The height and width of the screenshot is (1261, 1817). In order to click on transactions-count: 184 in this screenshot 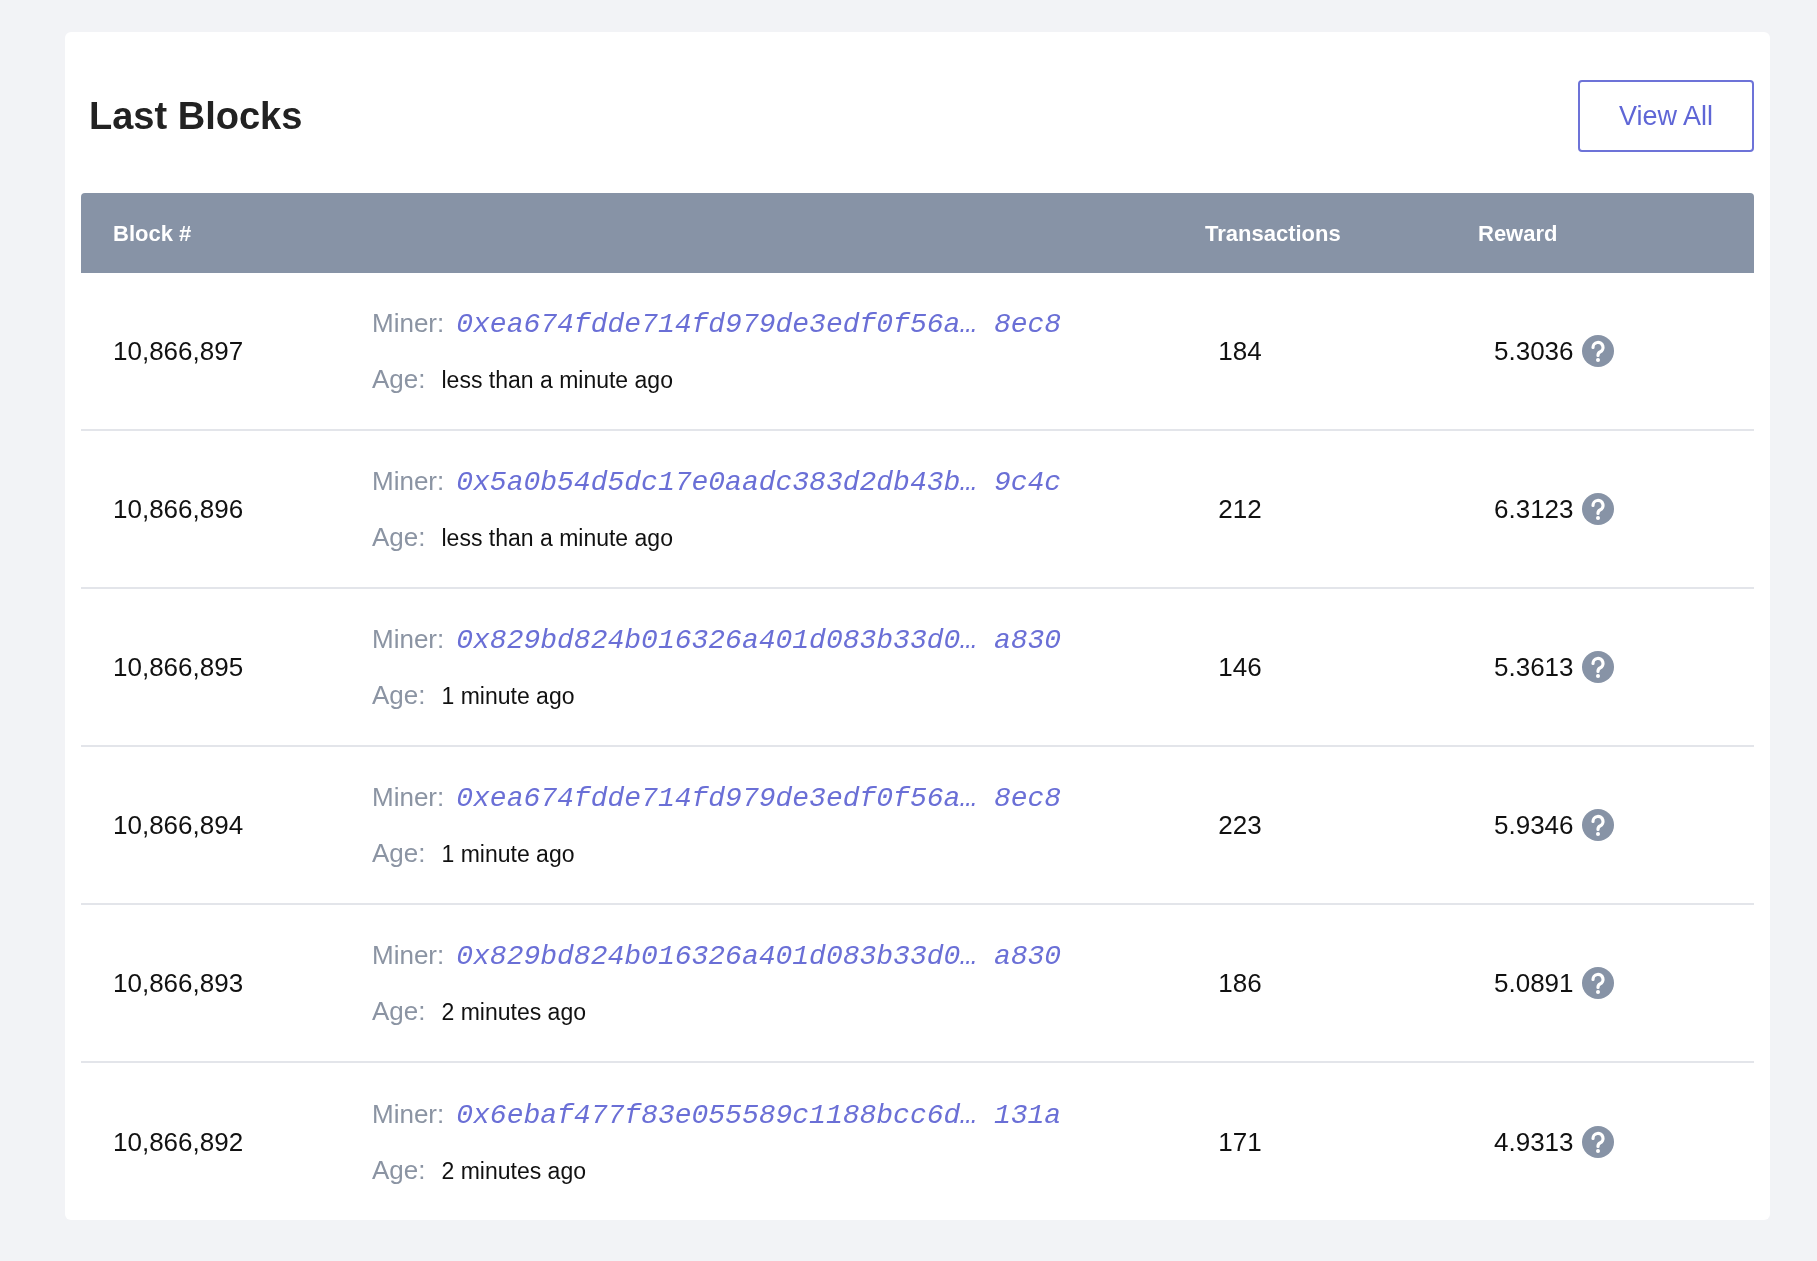, I will do `click(1240, 351)`.